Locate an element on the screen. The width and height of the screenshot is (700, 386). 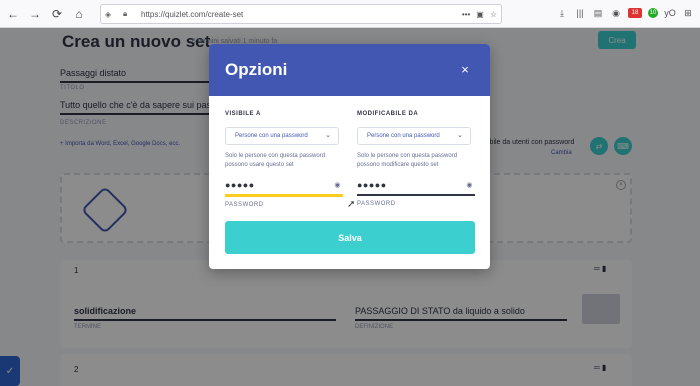
reader-icon: ◉ is located at coordinates (616, 13).